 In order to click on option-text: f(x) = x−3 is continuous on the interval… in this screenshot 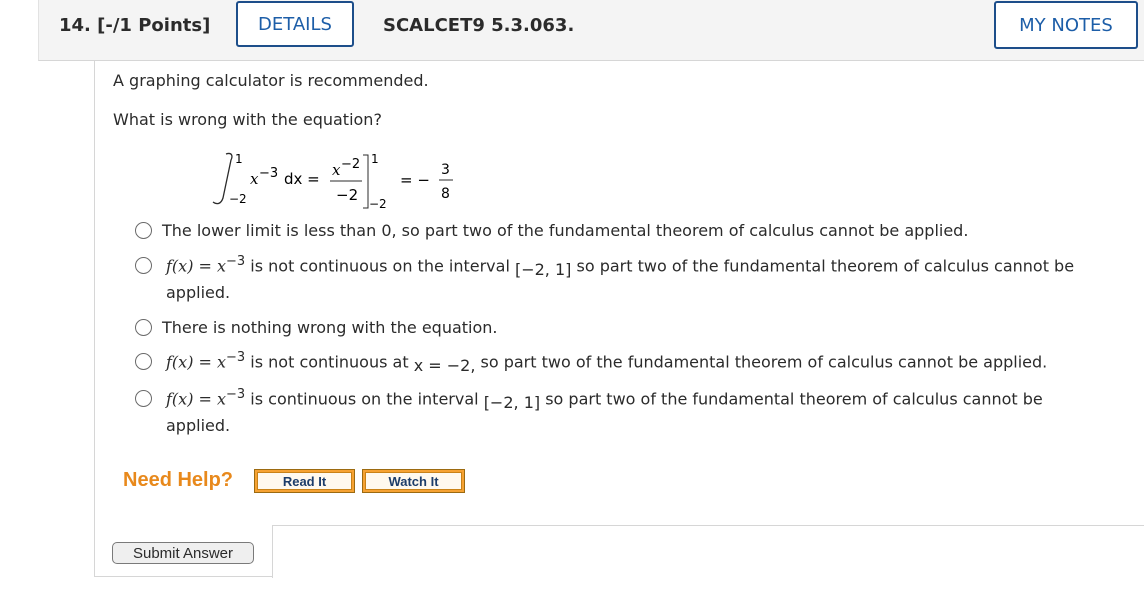, I will do `click(604, 399)`.